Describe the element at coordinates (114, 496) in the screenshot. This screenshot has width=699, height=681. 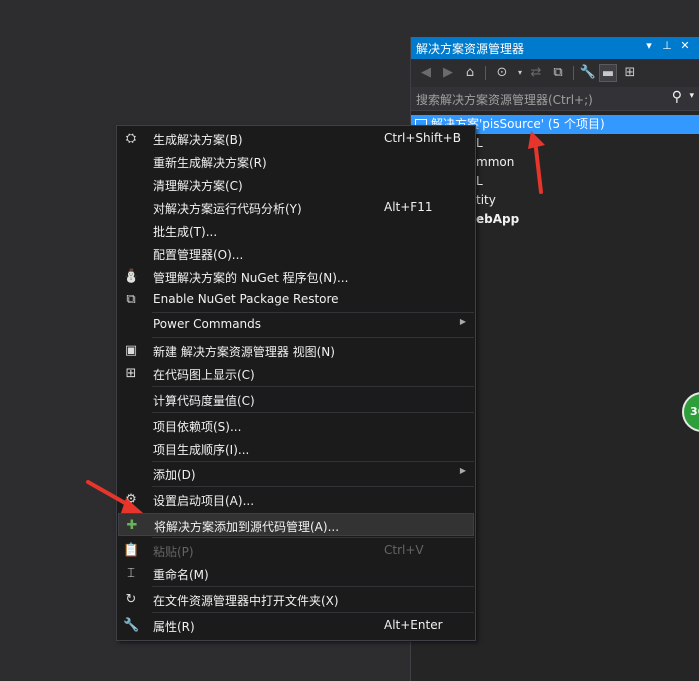
I see `annotation-arrow-source-control` at that location.